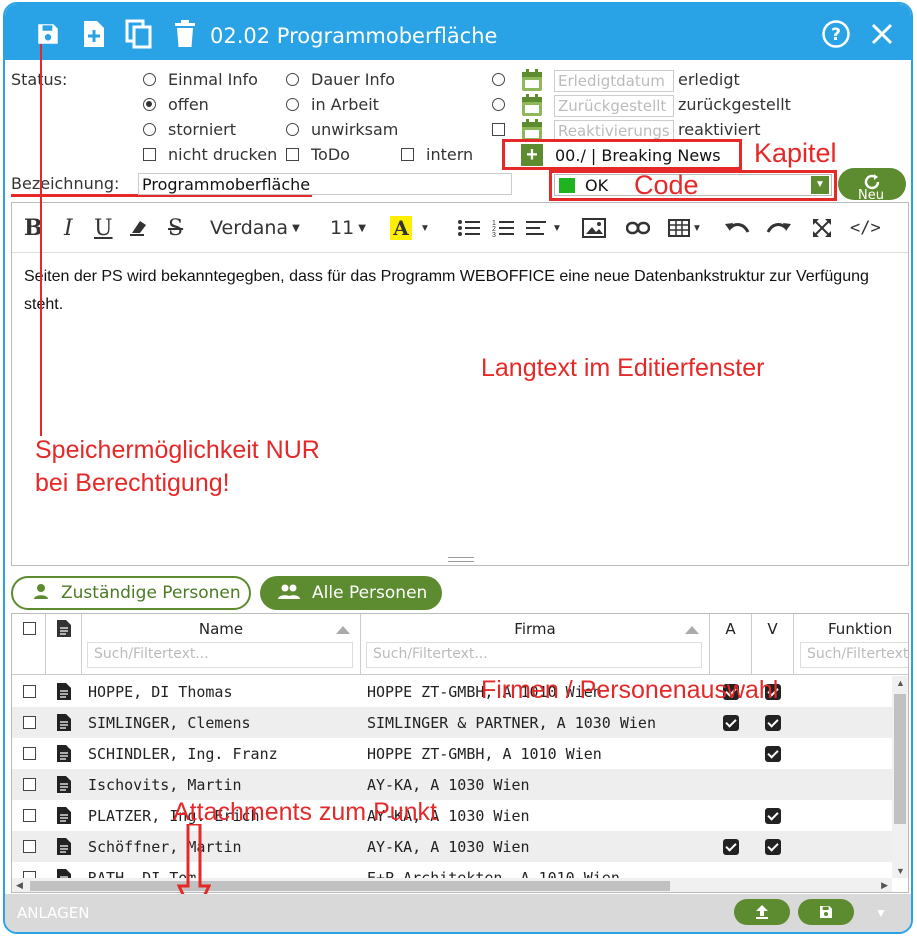 The image size is (917, 939). What do you see at coordinates (407, 154) in the screenshot?
I see `checkbox-intern` at bounding box center [407, 154].